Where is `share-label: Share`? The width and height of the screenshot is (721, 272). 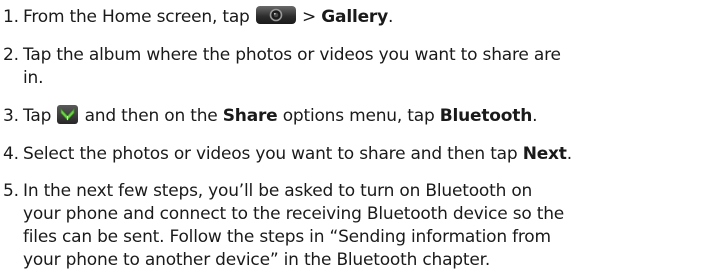 share-label: Share is located at coordinates (250, 116).